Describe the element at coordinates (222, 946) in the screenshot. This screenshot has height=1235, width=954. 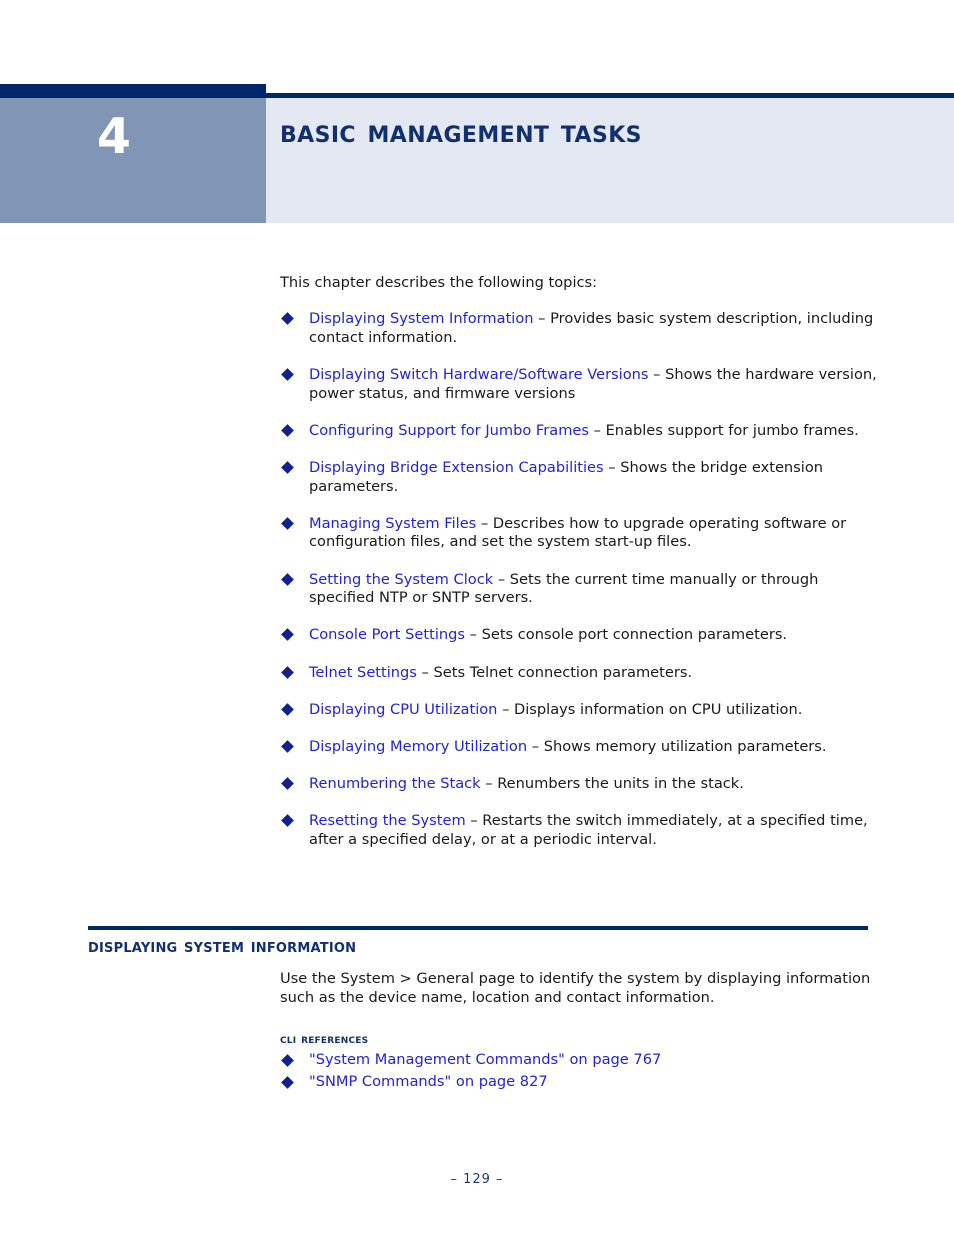
I see `section-heading: Displaying System Information` at that location.